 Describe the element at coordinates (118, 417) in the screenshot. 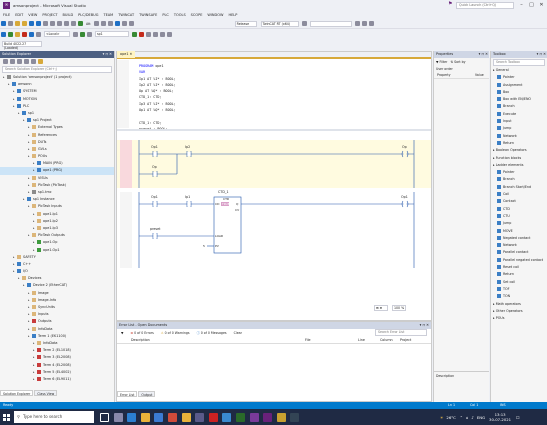

I see `task-view-icon` at that location.